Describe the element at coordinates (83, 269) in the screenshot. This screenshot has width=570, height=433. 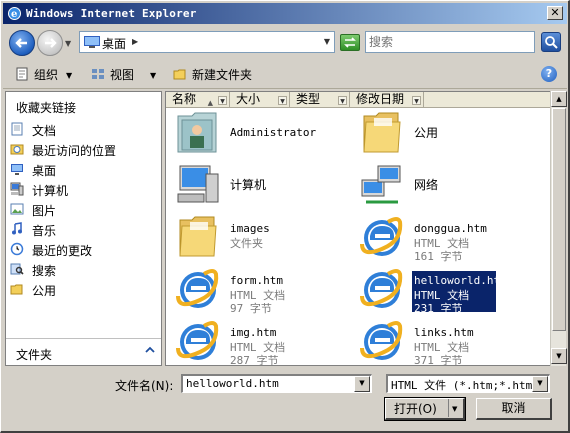
I see `sidebar-item: 搜索` at that location.